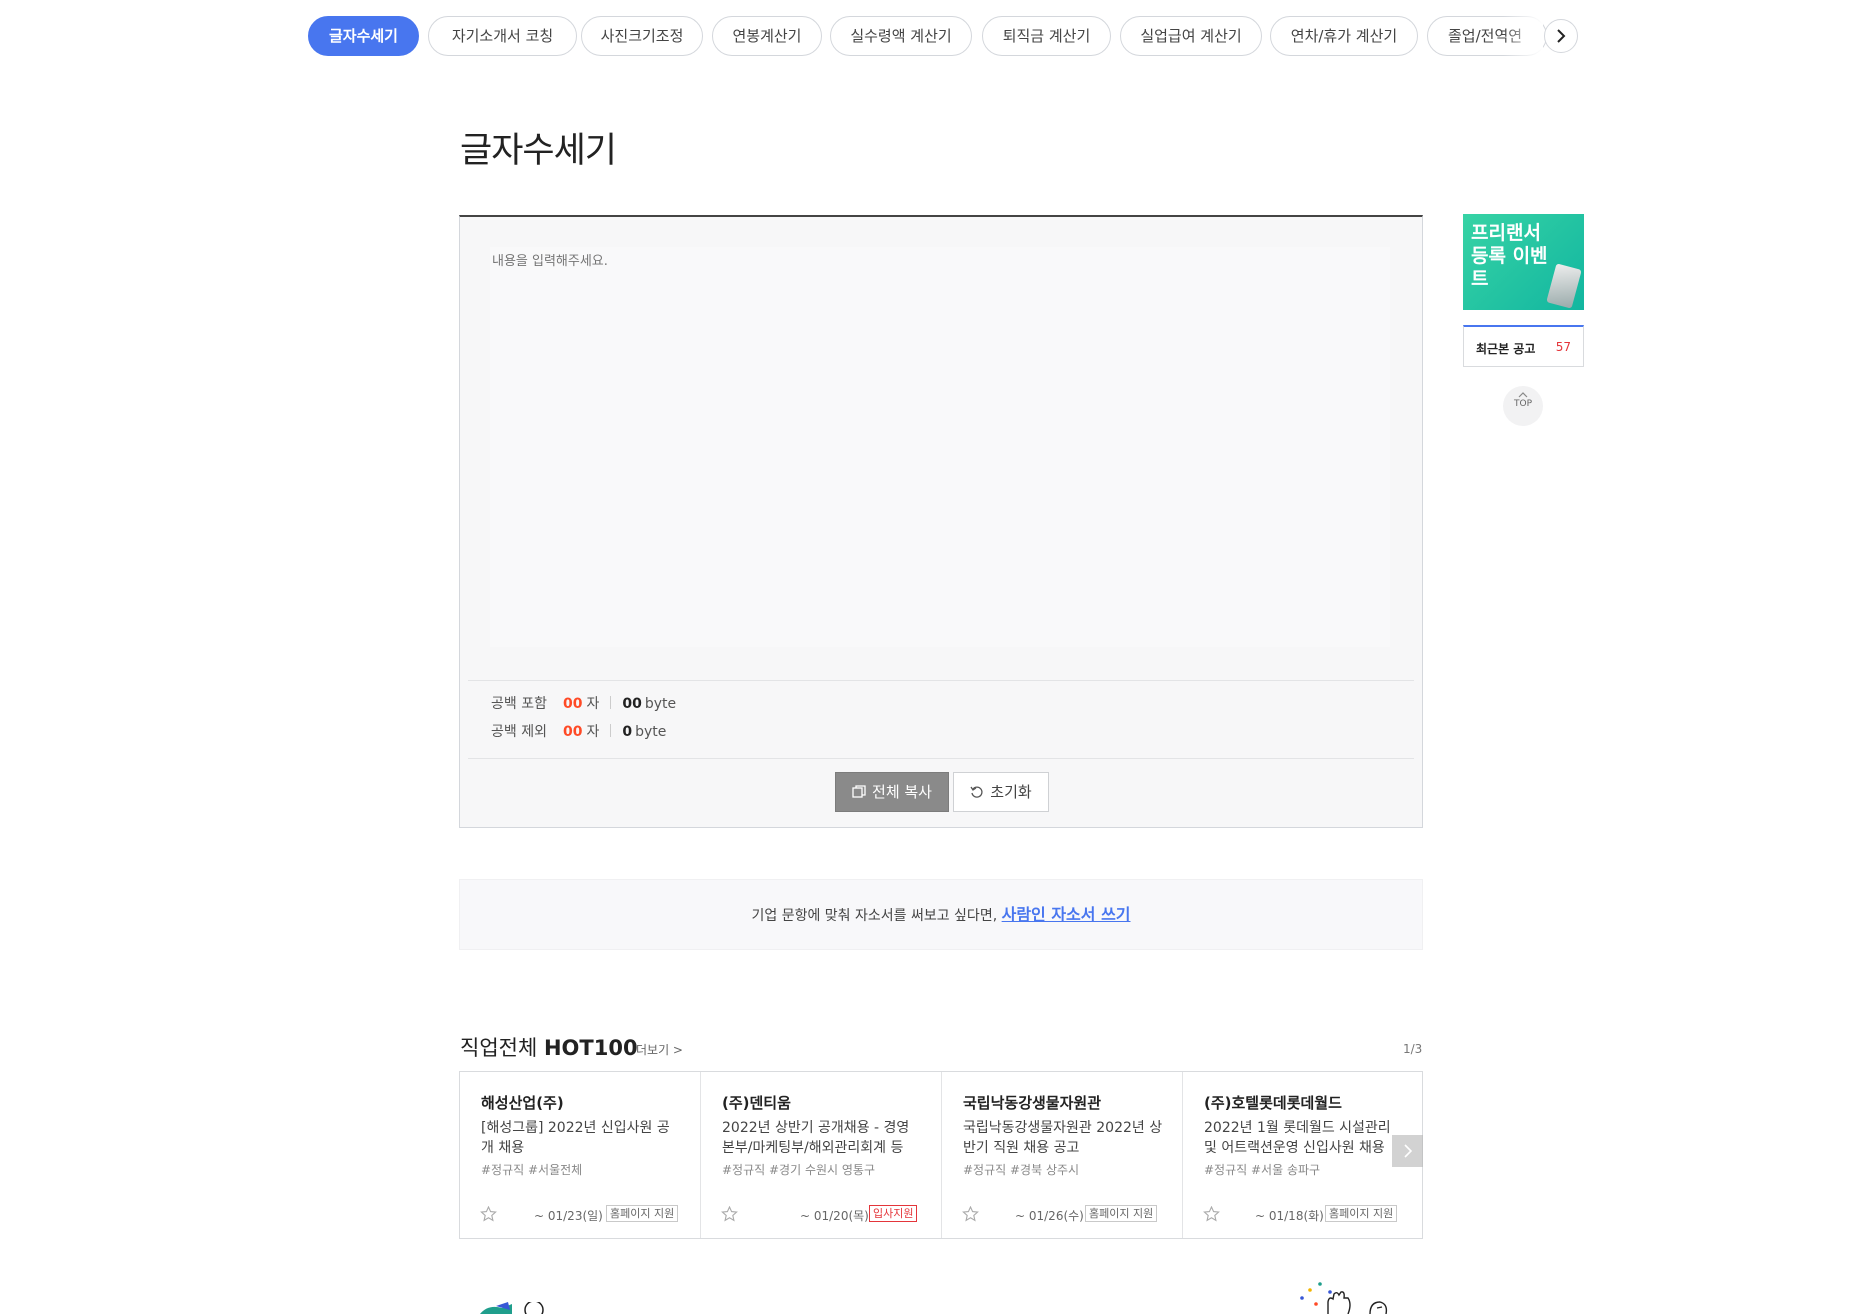 The image size is (1874, 1314). Describe the element at coordinates (363, 36) in the screenshot. I see `tab-char-counter: 글자수세기` at that location.